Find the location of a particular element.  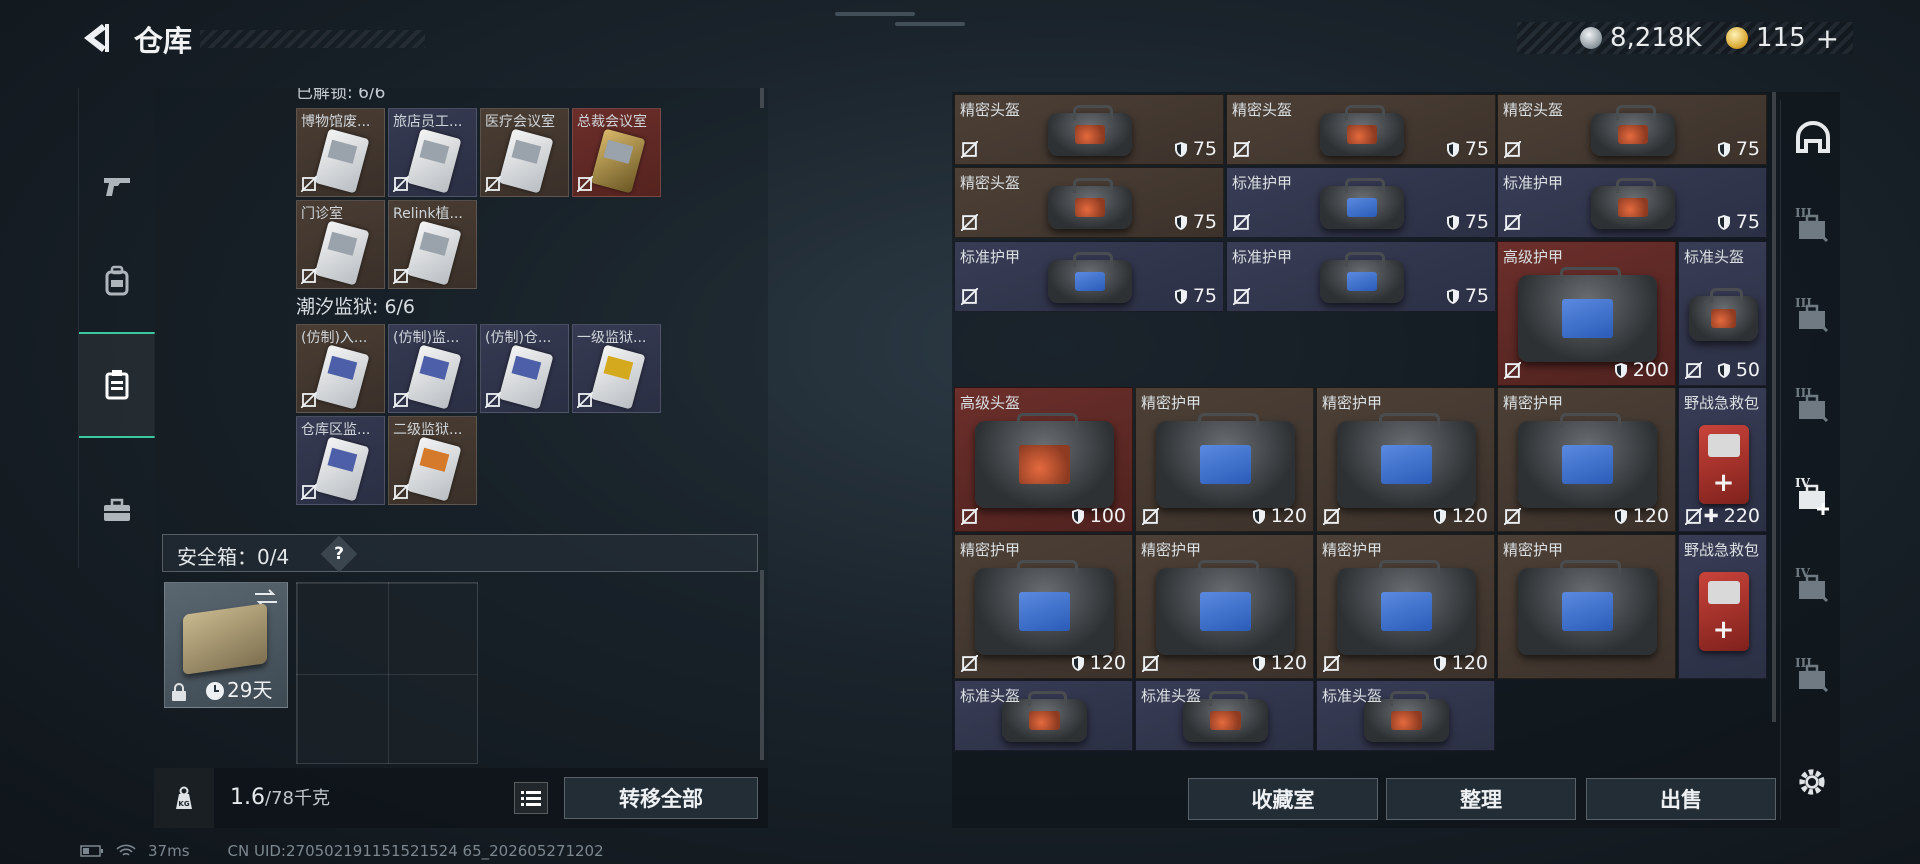

keycard-slot: 门诊室 is located at coordinates (340, 244).